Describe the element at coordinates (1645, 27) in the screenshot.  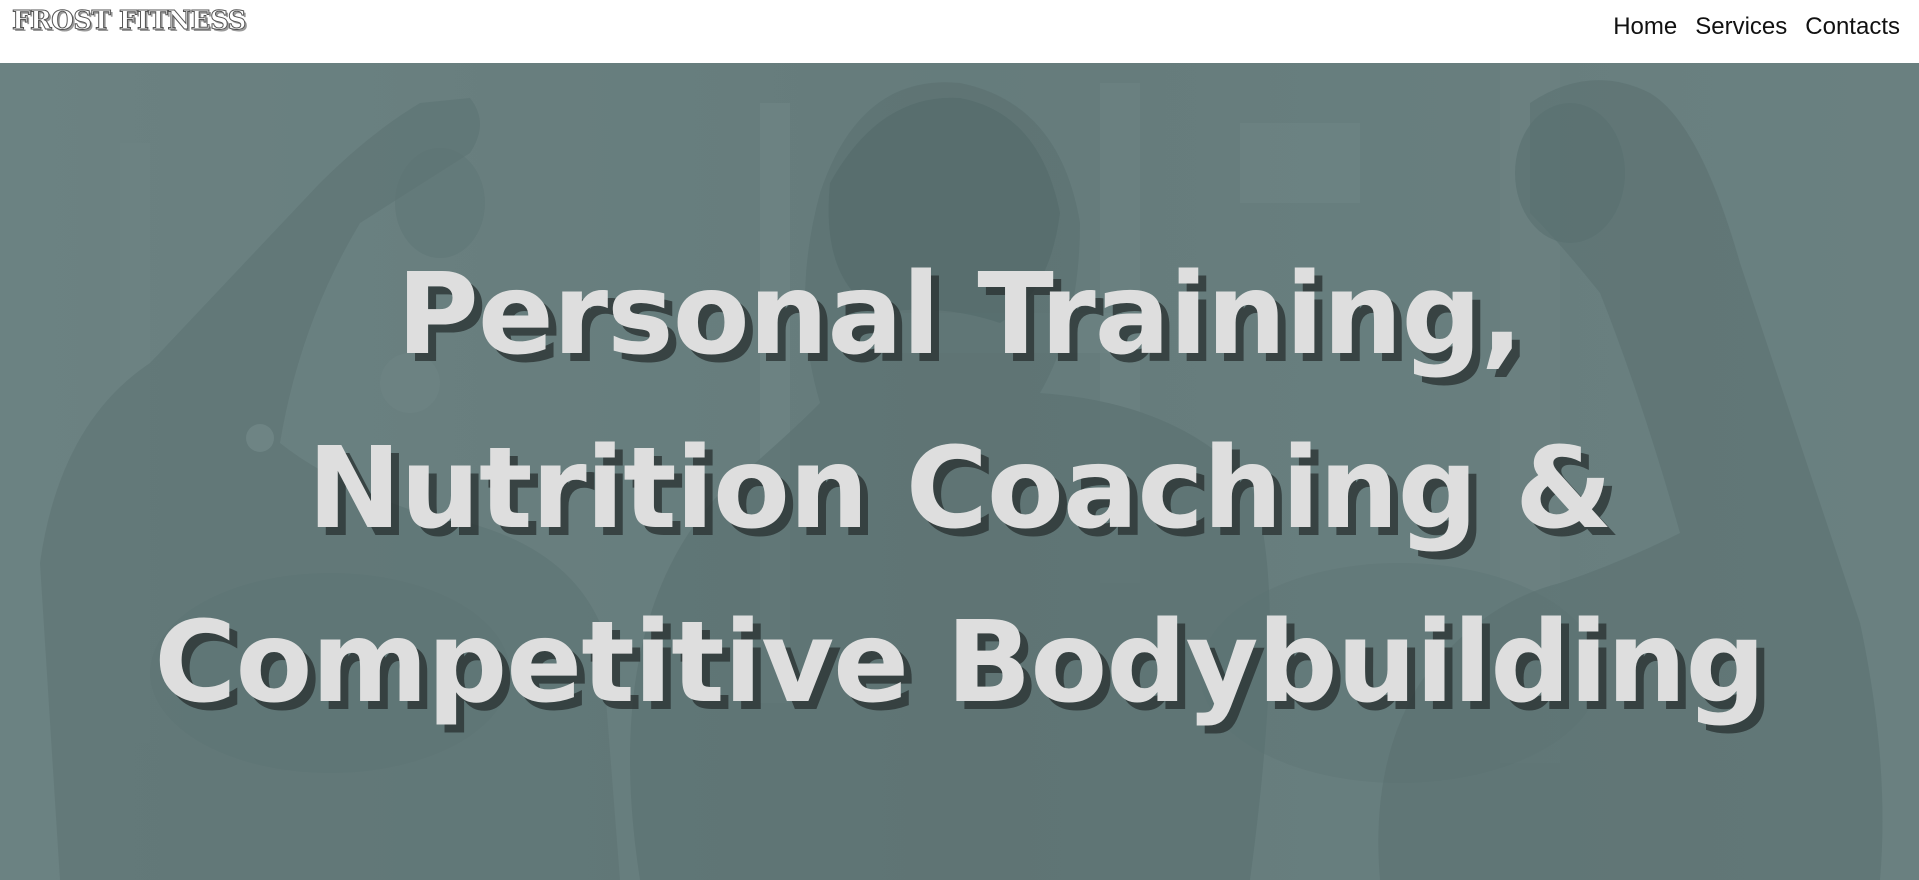
I see `nav-link-home: Home` at that location.